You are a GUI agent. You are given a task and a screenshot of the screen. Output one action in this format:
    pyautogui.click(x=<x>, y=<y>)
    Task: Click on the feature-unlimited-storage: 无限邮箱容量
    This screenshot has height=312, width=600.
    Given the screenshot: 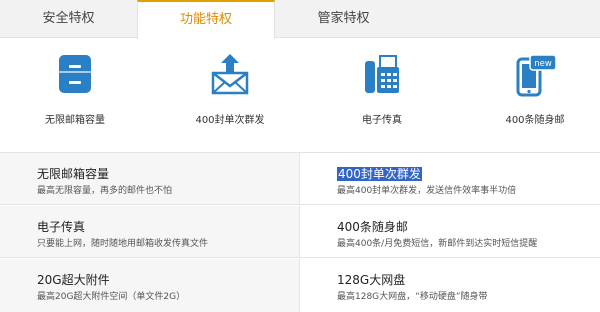 What is the action you would take?
    pyautogui.click(x=75, y=95)
    